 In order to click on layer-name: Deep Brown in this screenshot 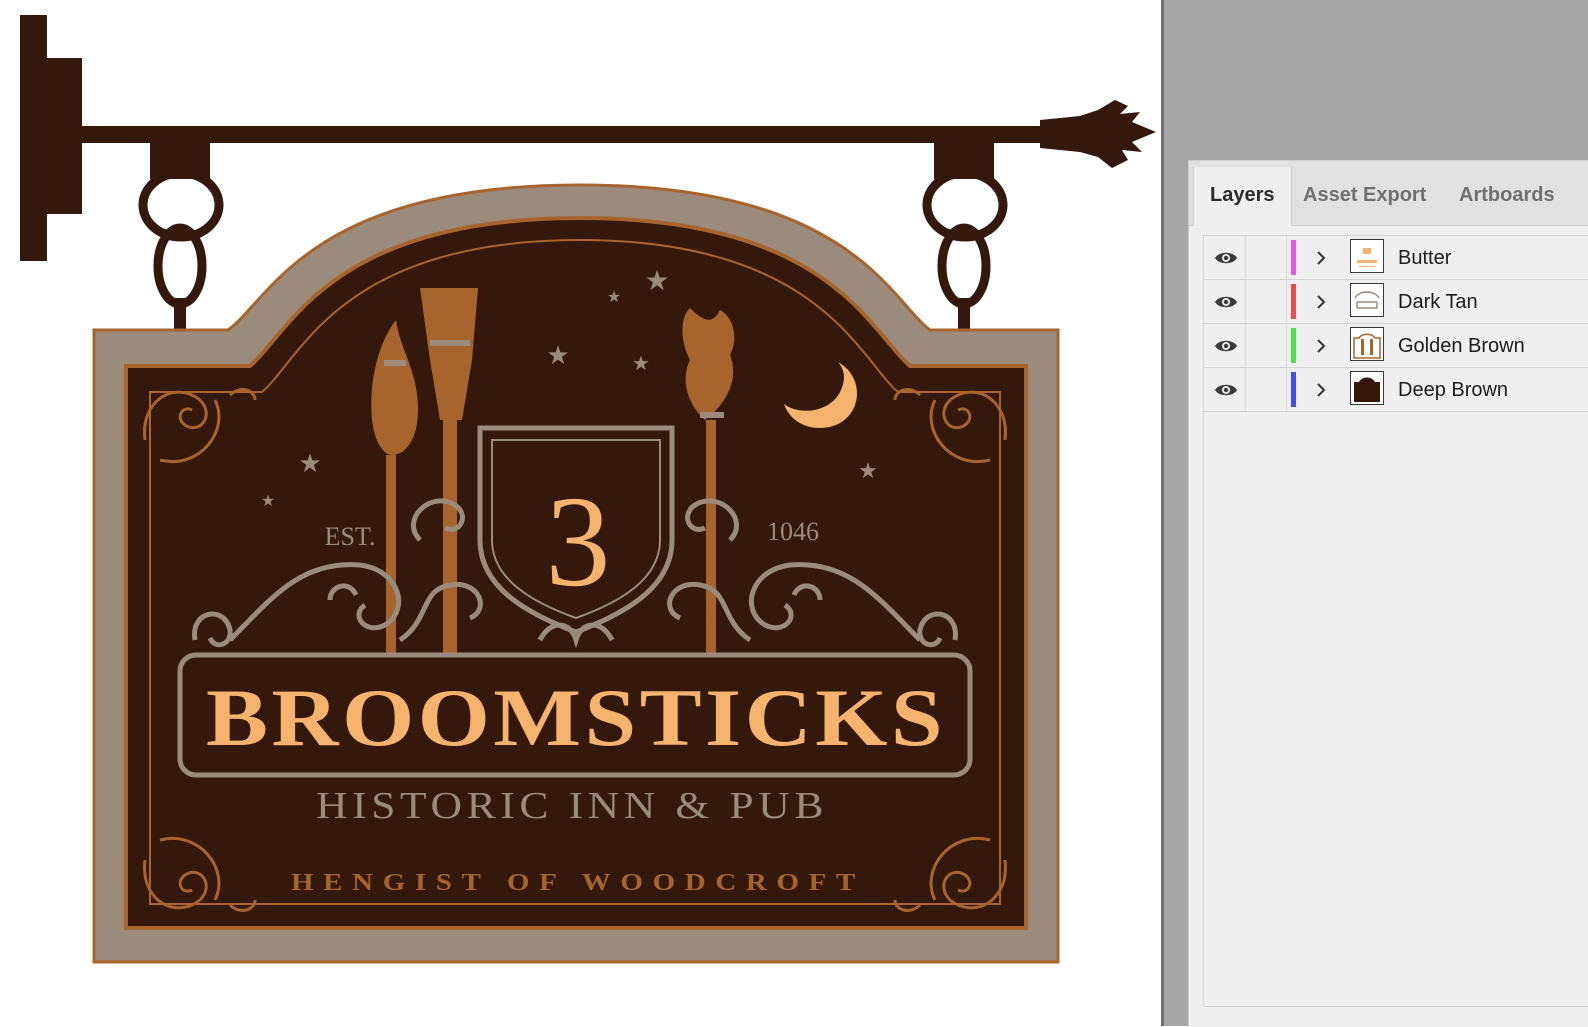, I will do `click(1453, 390)`.